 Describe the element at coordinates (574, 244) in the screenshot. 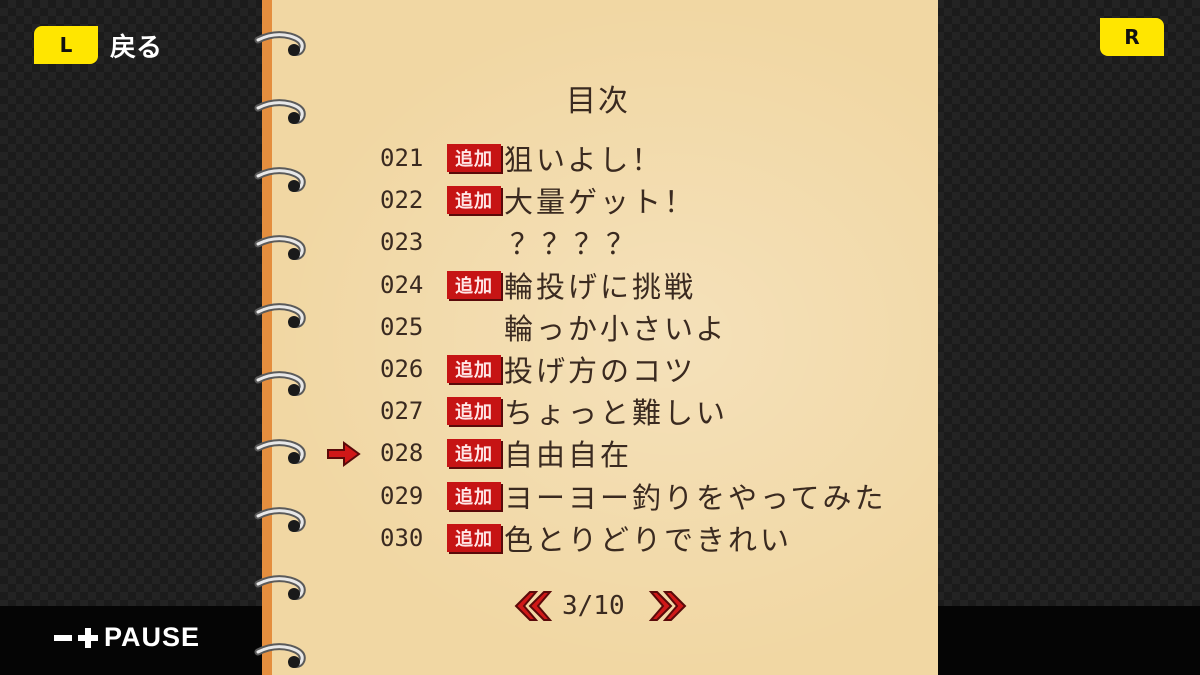

I see `entry-title: ？？？？` at that location.